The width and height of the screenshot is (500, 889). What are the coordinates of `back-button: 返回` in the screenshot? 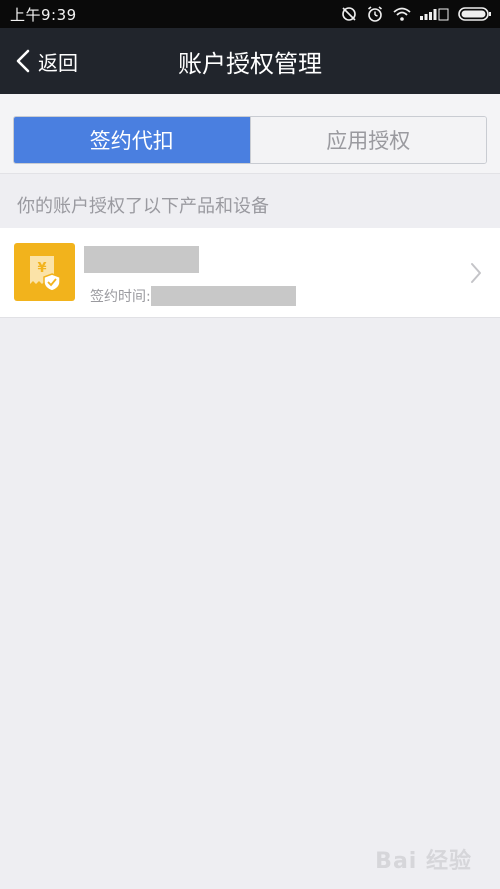 It's located at (47, 61).